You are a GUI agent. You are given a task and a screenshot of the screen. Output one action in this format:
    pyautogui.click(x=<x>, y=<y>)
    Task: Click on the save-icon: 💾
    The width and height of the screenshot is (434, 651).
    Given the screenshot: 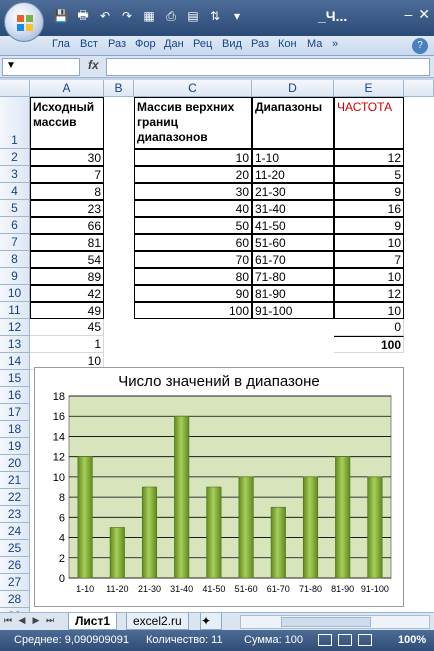 What is the action you would take?
    pyautogui.click(x=61, y=16)
    